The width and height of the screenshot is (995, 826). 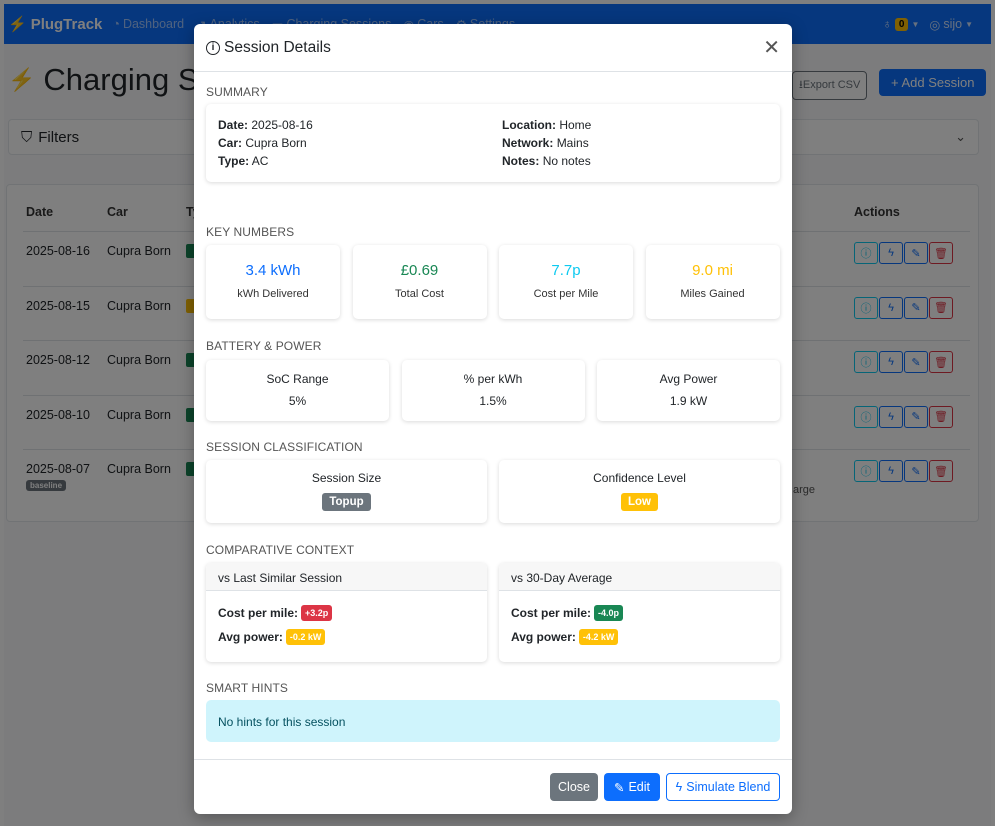 What do you see at coordinates (250, 637) in the screenshot?
I see `compare-last-power-key: Avg power:` at bounding box center [250, 637].